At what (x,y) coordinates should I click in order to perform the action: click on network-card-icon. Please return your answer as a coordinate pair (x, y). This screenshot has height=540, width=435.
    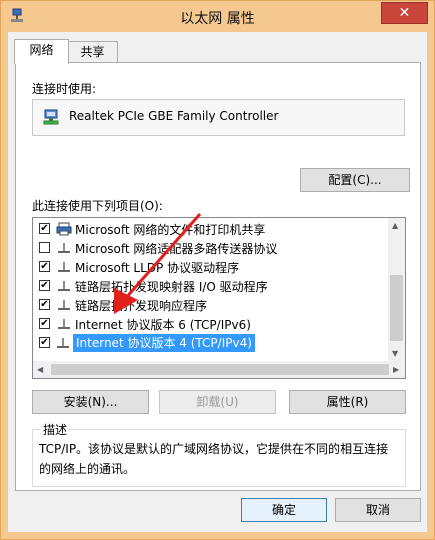
    Looking at the image, I should click on (51, 117).